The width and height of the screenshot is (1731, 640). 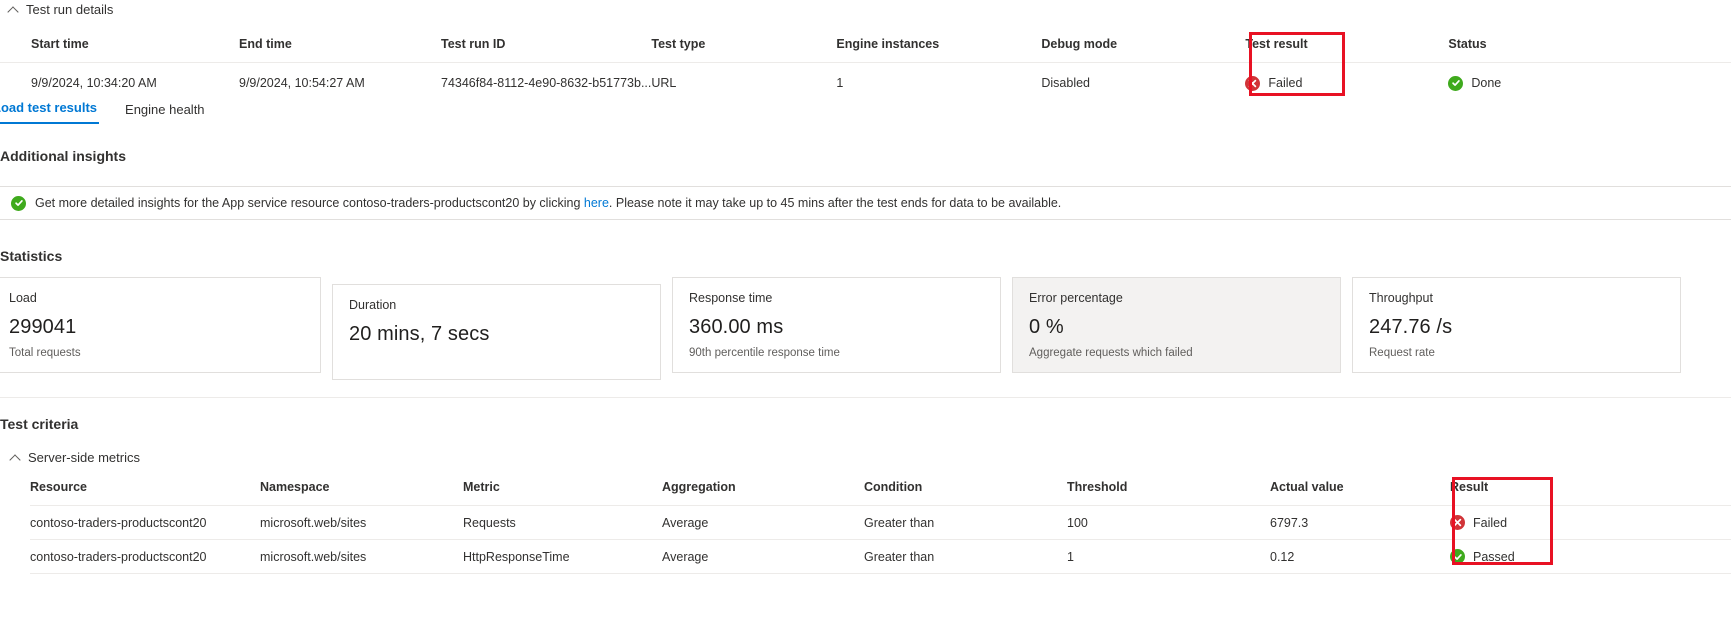 I want to click on col-test-run-id: Test run ID, so click(x=473, y=43).